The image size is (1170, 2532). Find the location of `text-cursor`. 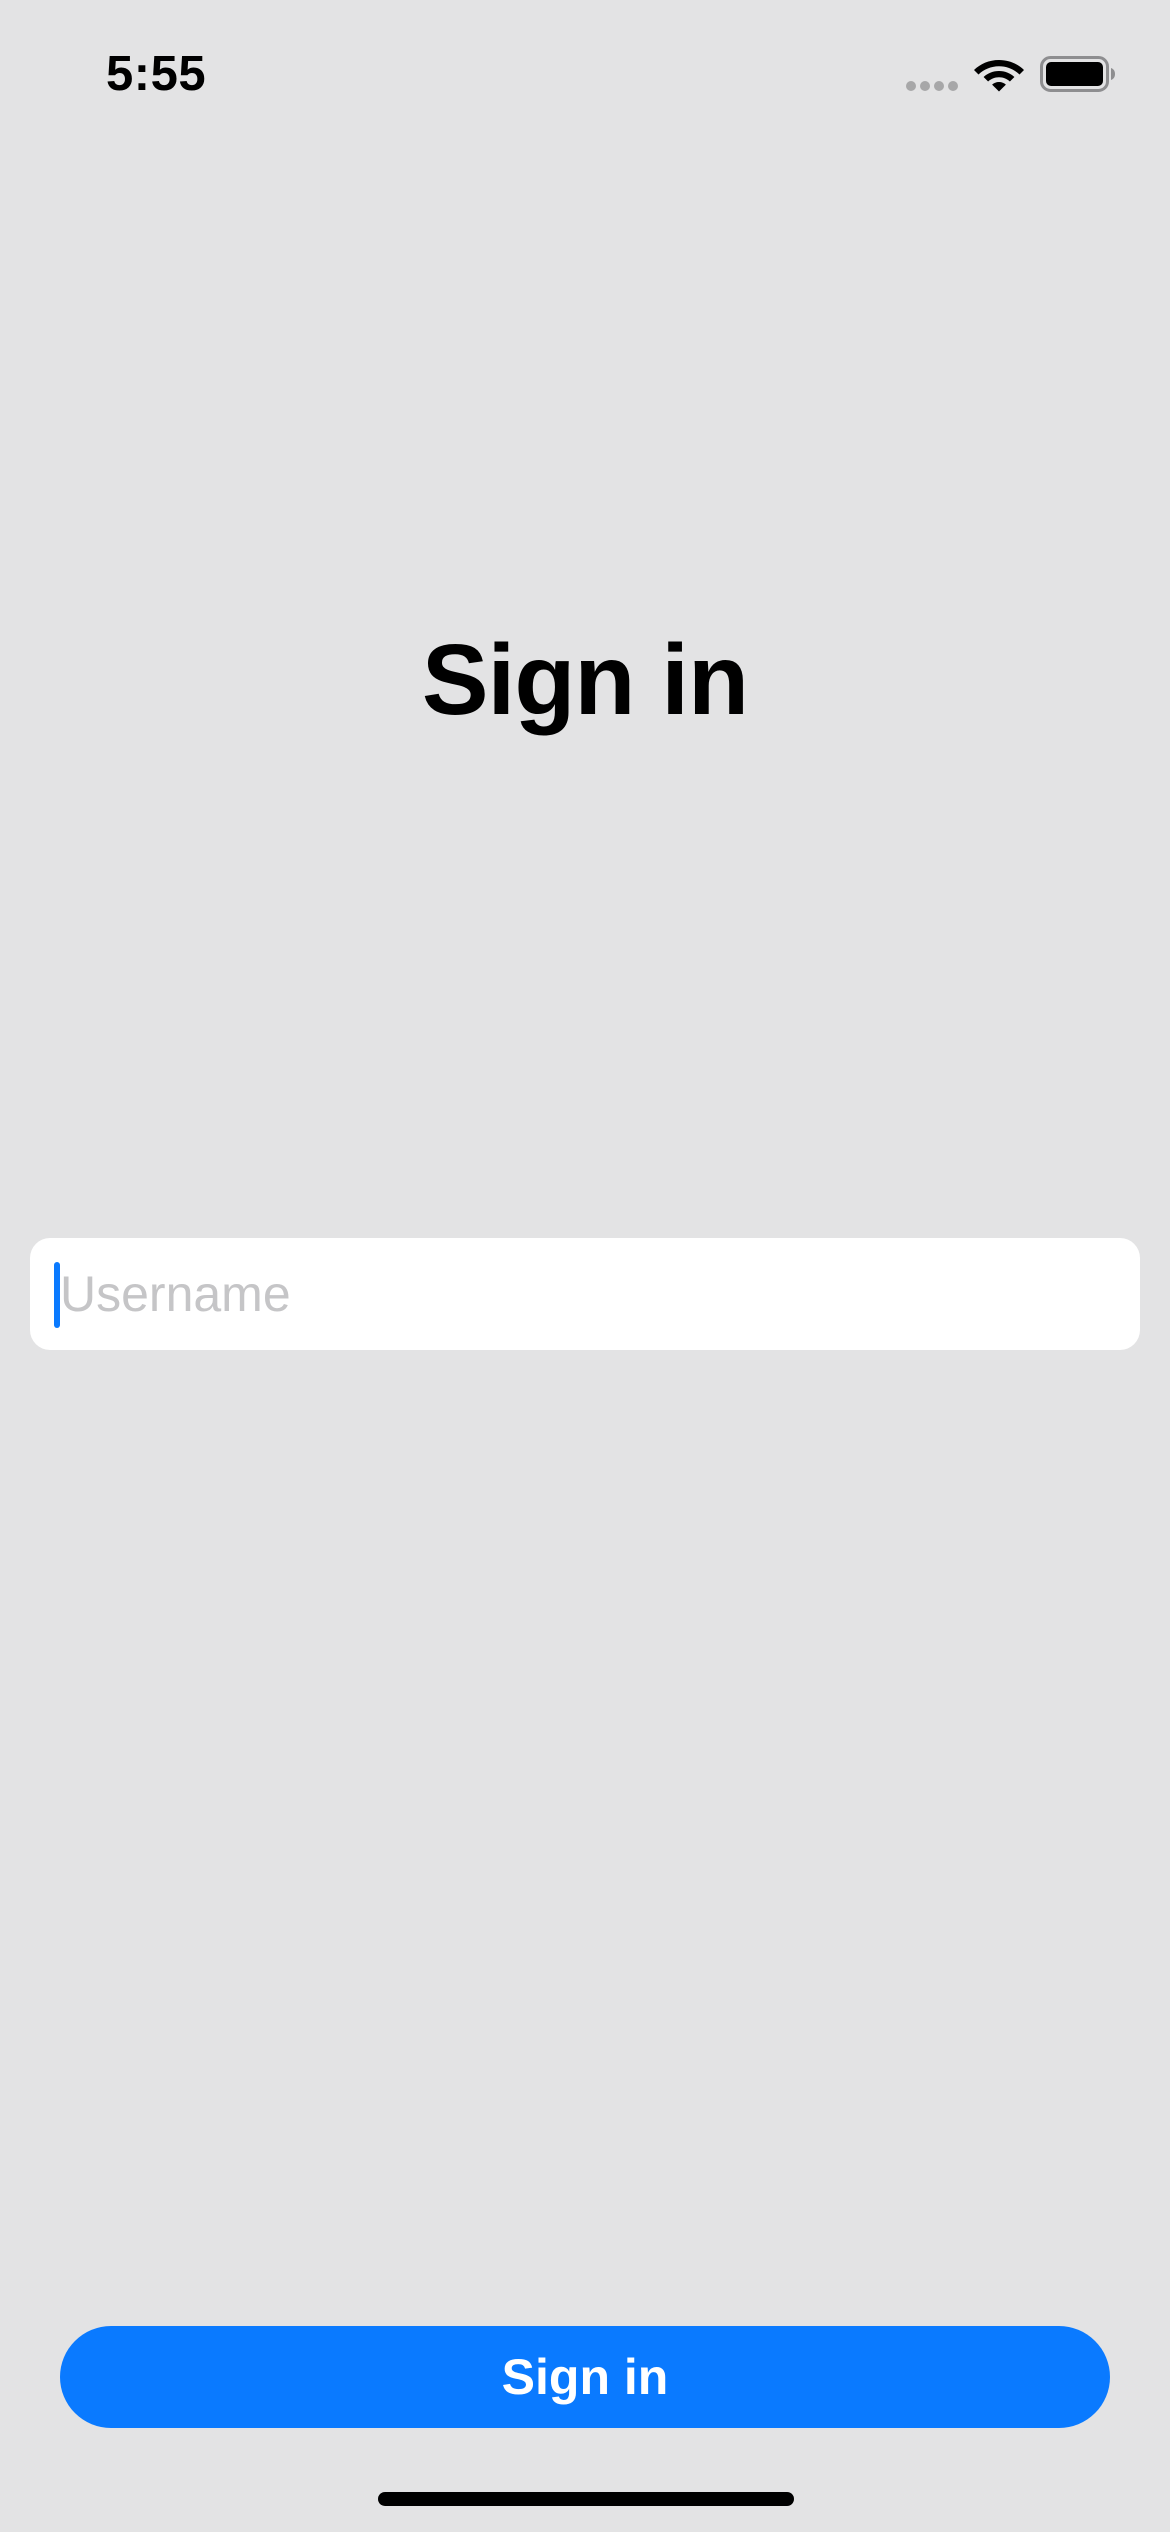

text-cursor is located at coordinates (57, 1295).